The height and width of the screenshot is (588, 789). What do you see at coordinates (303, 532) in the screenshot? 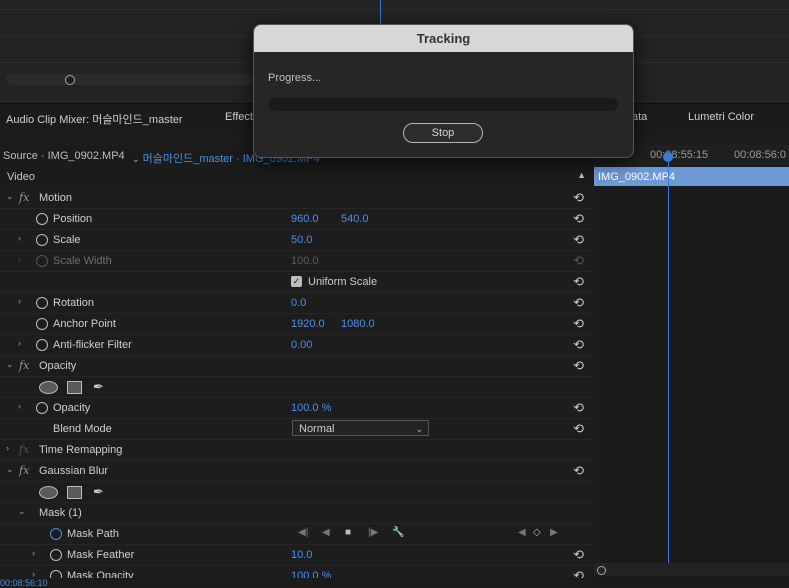
I see `track-backward-one-icon: ◀|` at bounding box center [303, 532].